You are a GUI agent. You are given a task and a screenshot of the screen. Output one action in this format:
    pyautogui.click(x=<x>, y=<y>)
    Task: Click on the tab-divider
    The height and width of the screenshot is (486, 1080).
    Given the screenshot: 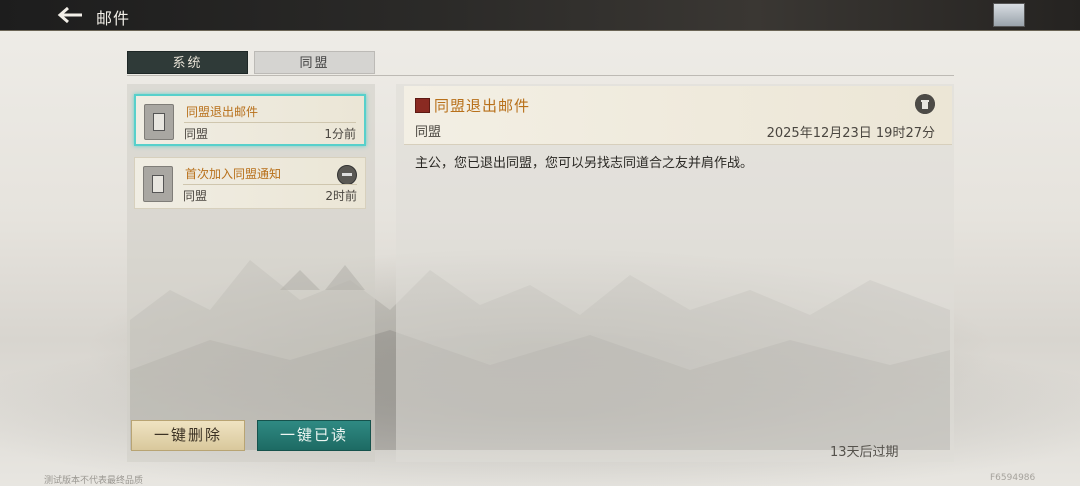 What is the action you would take?
    pyautogui.click(x=540, y=75)
    